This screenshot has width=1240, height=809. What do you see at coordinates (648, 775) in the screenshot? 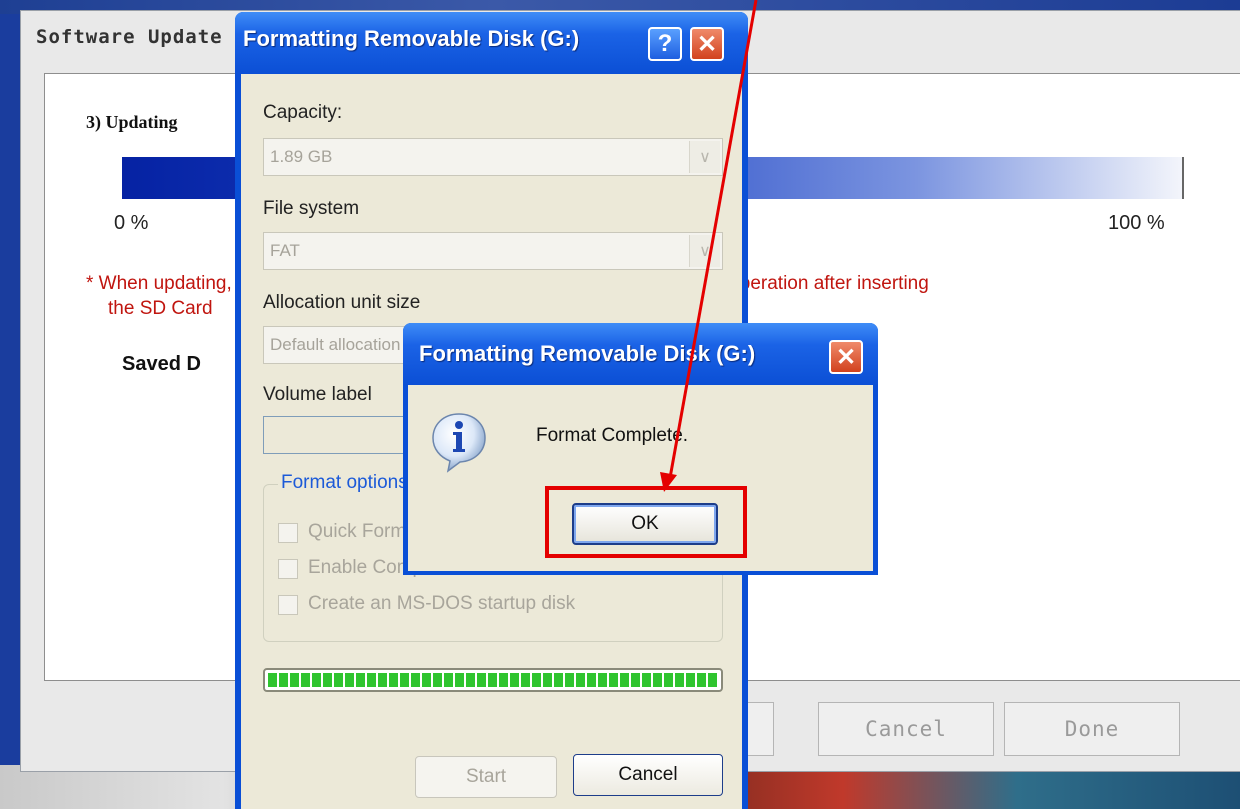
I see `cancel-button: Cancel` at bounding box center [648, 775].